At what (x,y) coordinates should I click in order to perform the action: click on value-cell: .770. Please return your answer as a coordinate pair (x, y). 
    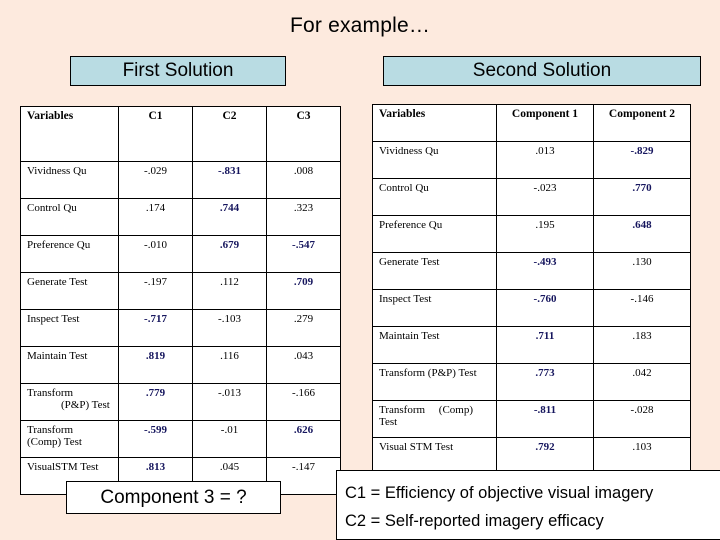
    Looking at the image, I should click on (642, 197).